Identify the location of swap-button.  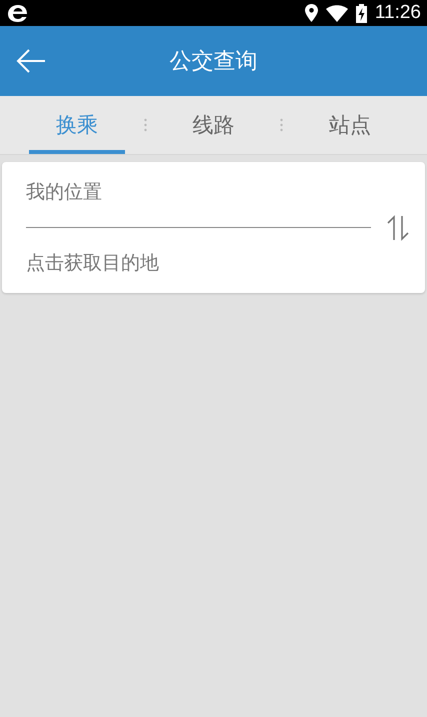
(398, 227).